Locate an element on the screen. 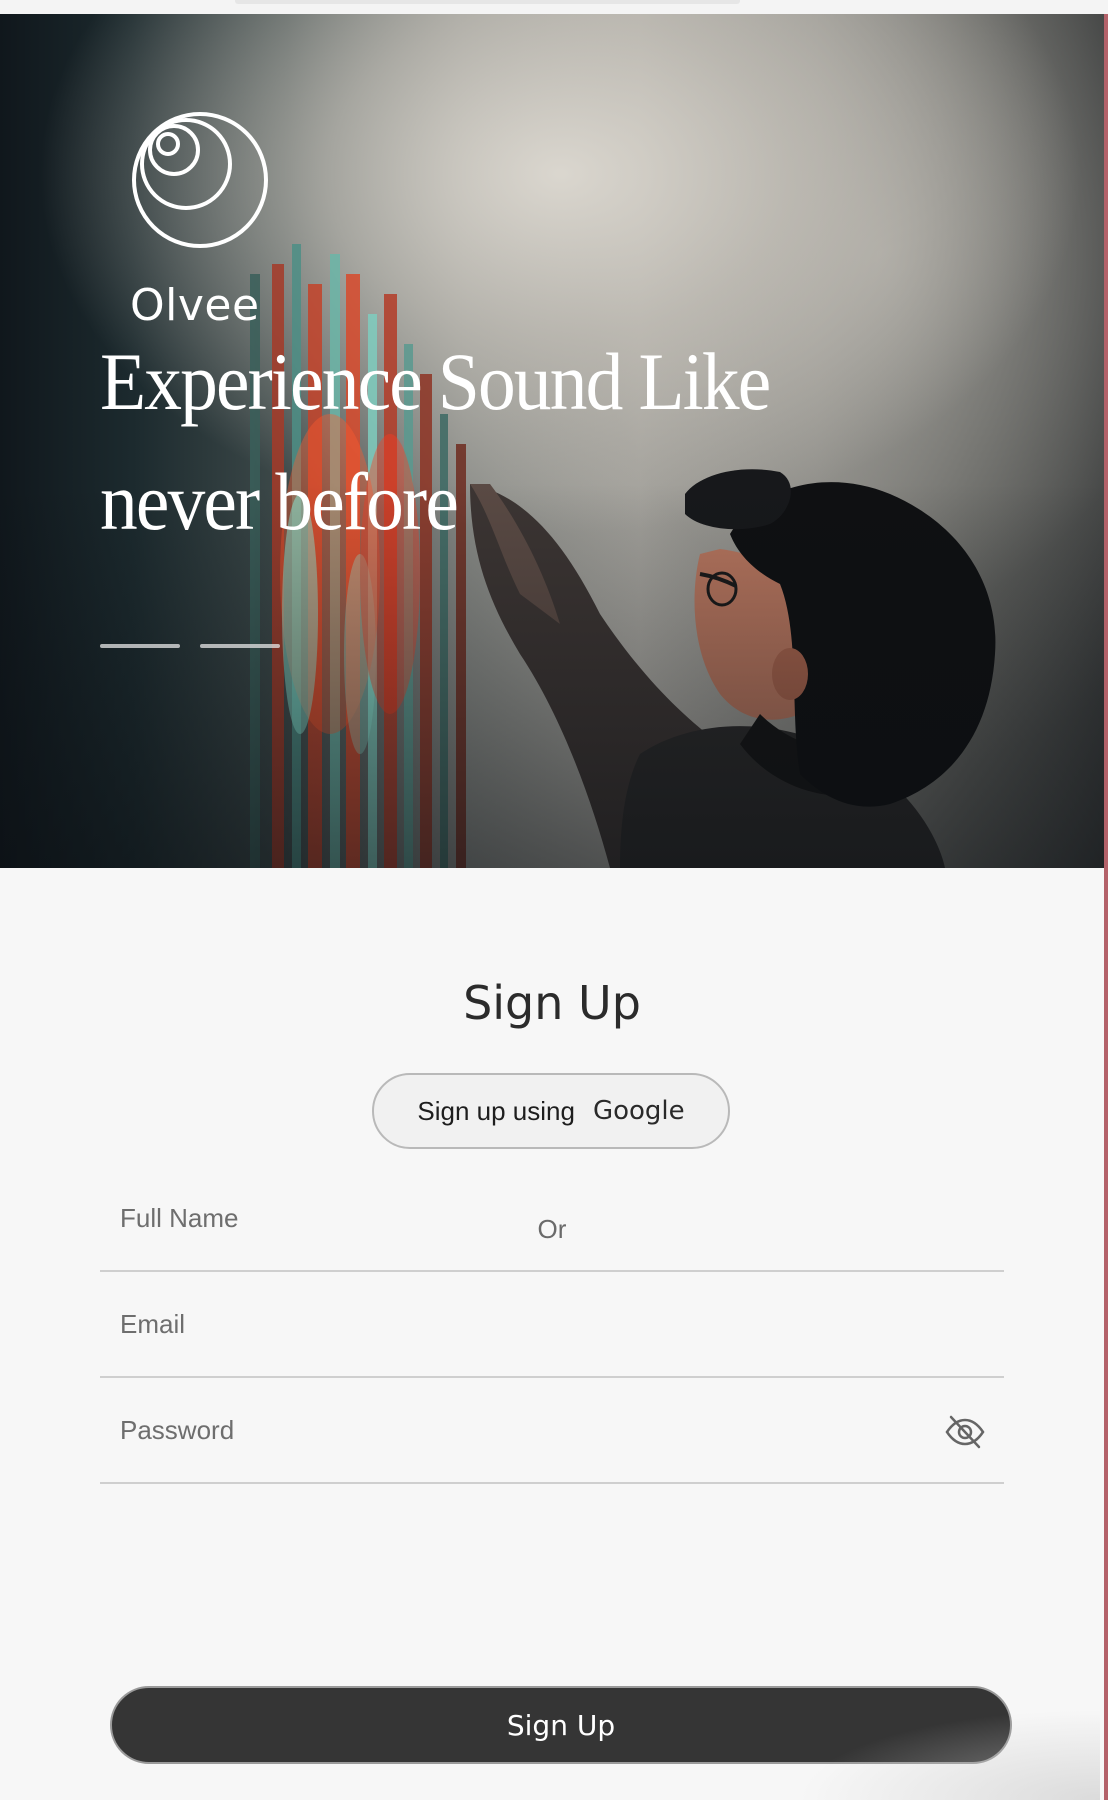 The height and width of the screenshot is (1800, 1108). hero-headline-line-2: never before is located at coordinates (279, 501).